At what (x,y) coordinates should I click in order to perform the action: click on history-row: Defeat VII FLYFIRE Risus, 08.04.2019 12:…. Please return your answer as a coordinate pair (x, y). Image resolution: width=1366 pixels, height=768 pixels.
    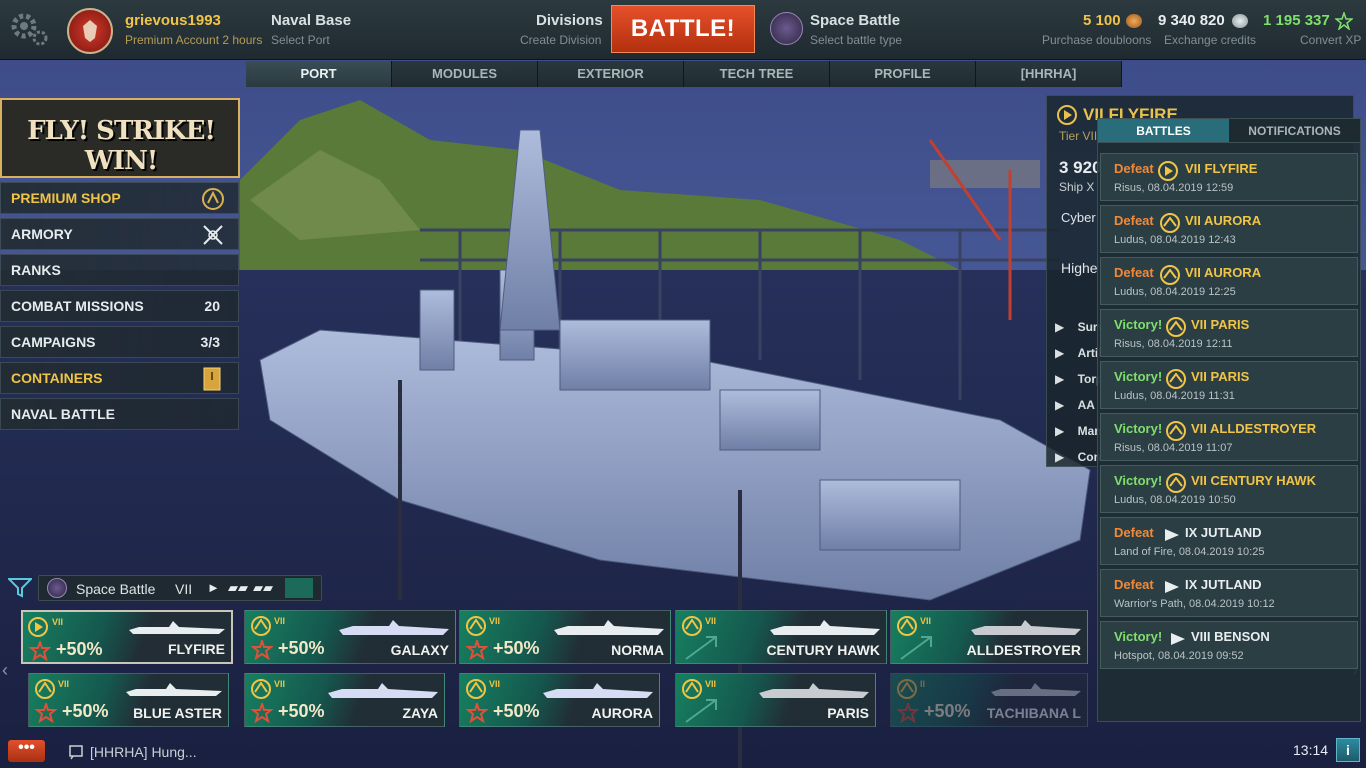
    Looking at the image, I should click on (1229, 177).